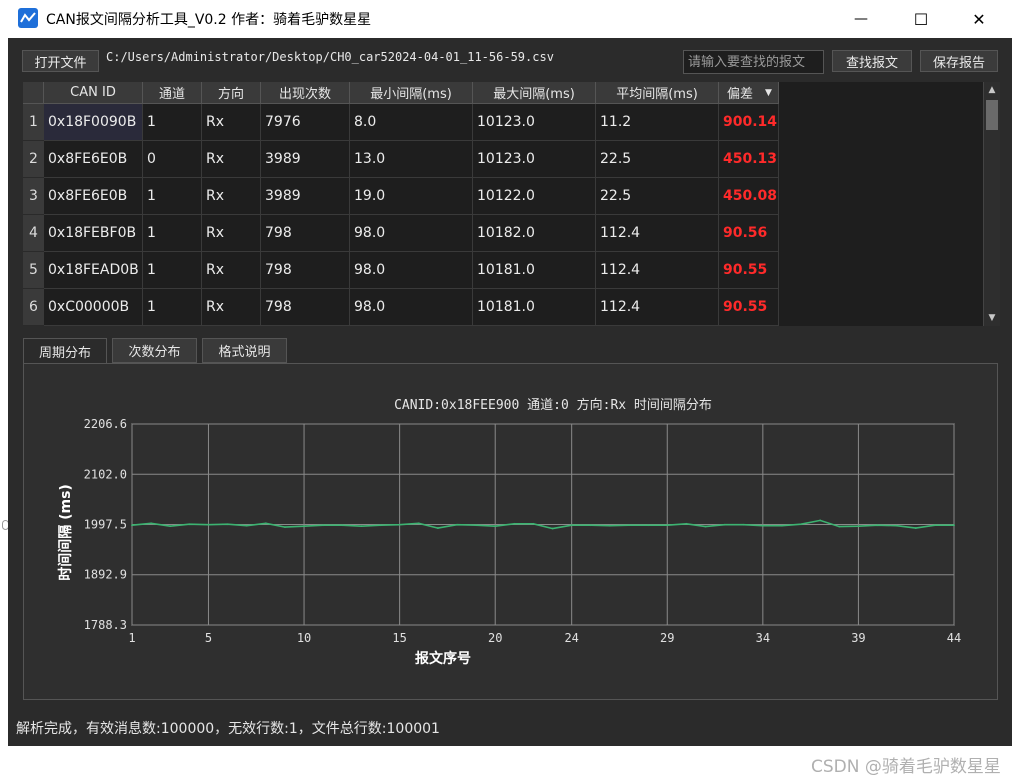 The height and width of the screenshot is (777, 1019). What do you see at coordinates (992, 115) in the screenshot?
I see `scrollbar-thumb` at bounding box center [992, 115].